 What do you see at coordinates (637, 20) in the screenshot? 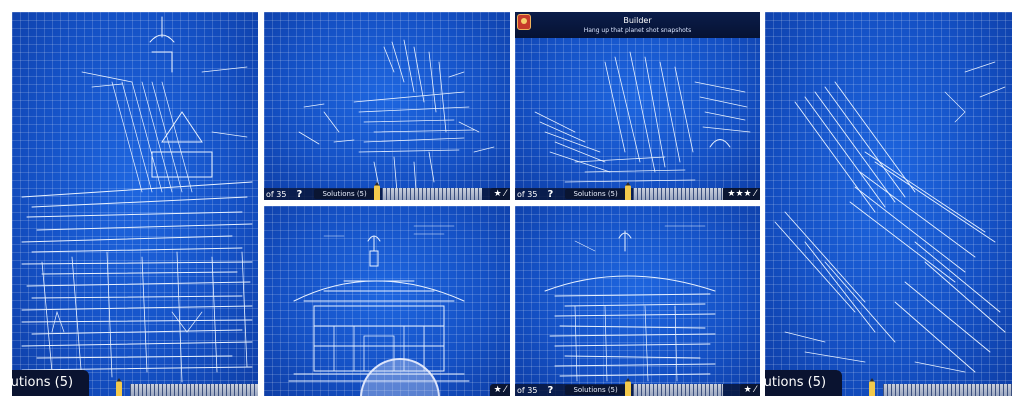
I see `level-title: Builder` at bounding box center [637, 20].